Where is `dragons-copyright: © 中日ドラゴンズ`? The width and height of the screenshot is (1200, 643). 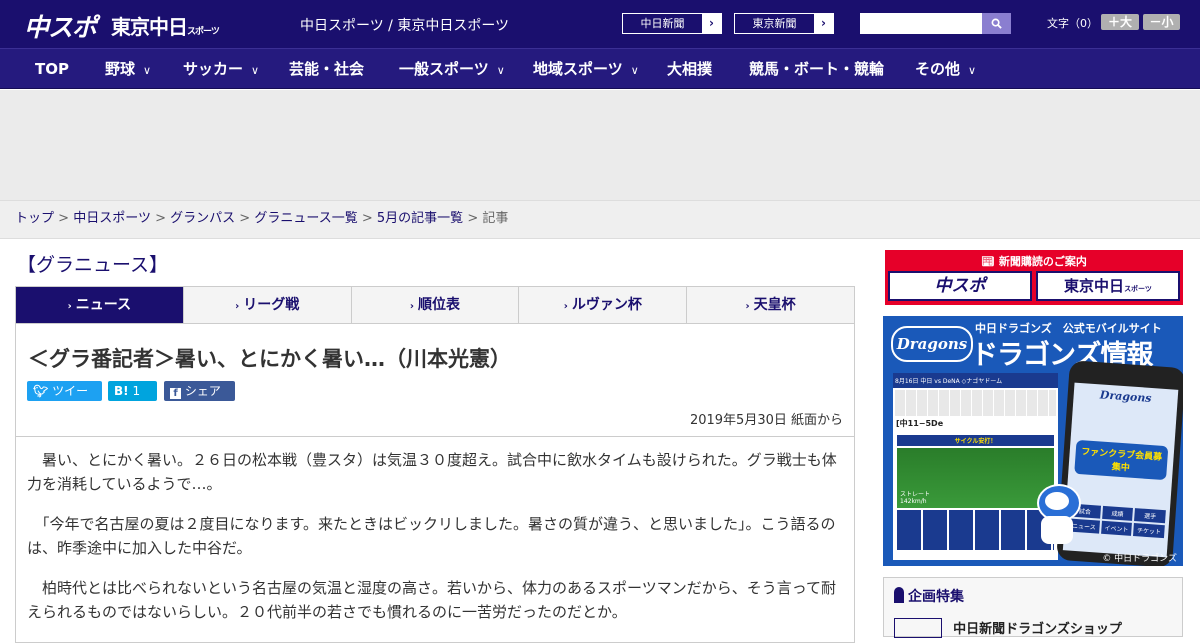 dragons-copyright: © 中日ドラゴンズ is located at coordinates (1139, 559).